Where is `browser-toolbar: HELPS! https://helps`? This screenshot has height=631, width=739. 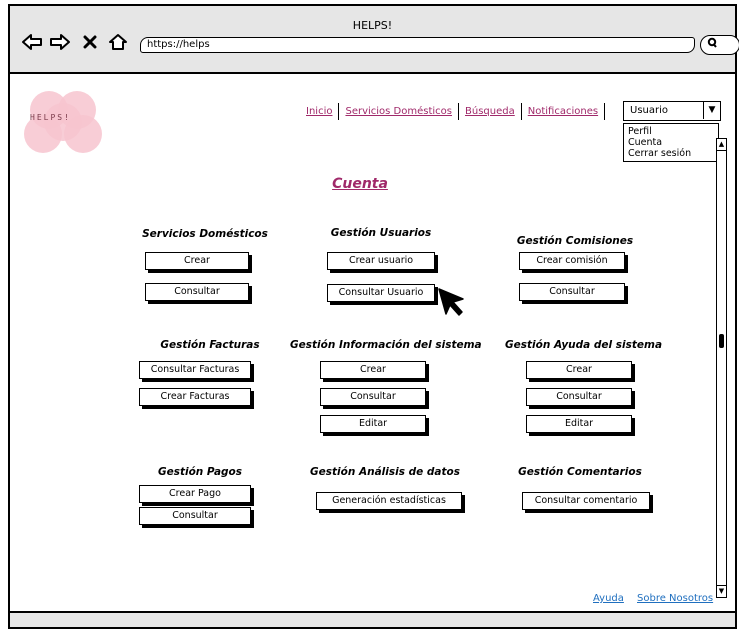
browser-toolbar: HELPS! https://helps is located at coordinates (374, 40).